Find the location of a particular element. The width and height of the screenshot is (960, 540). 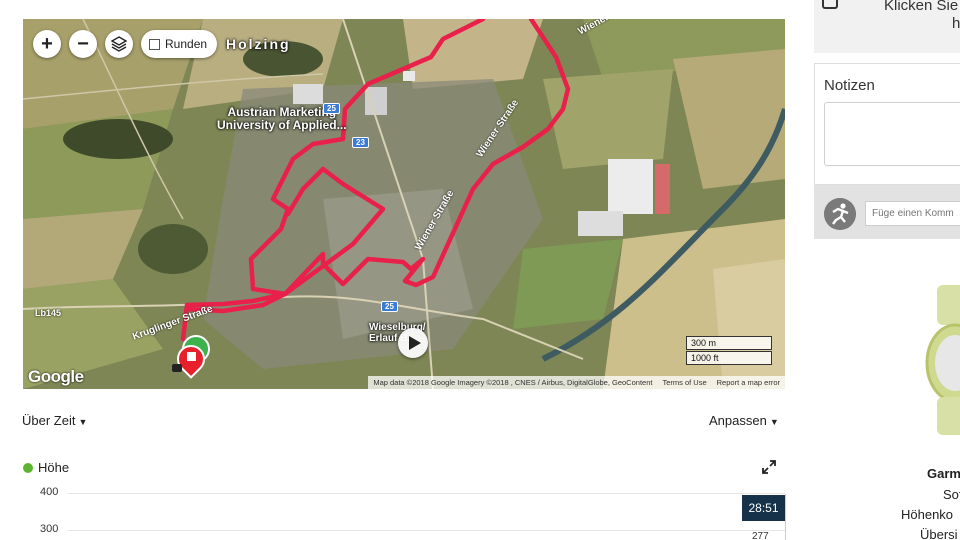

place-label-holzing: Holzing is located at coordinates (258, 44).